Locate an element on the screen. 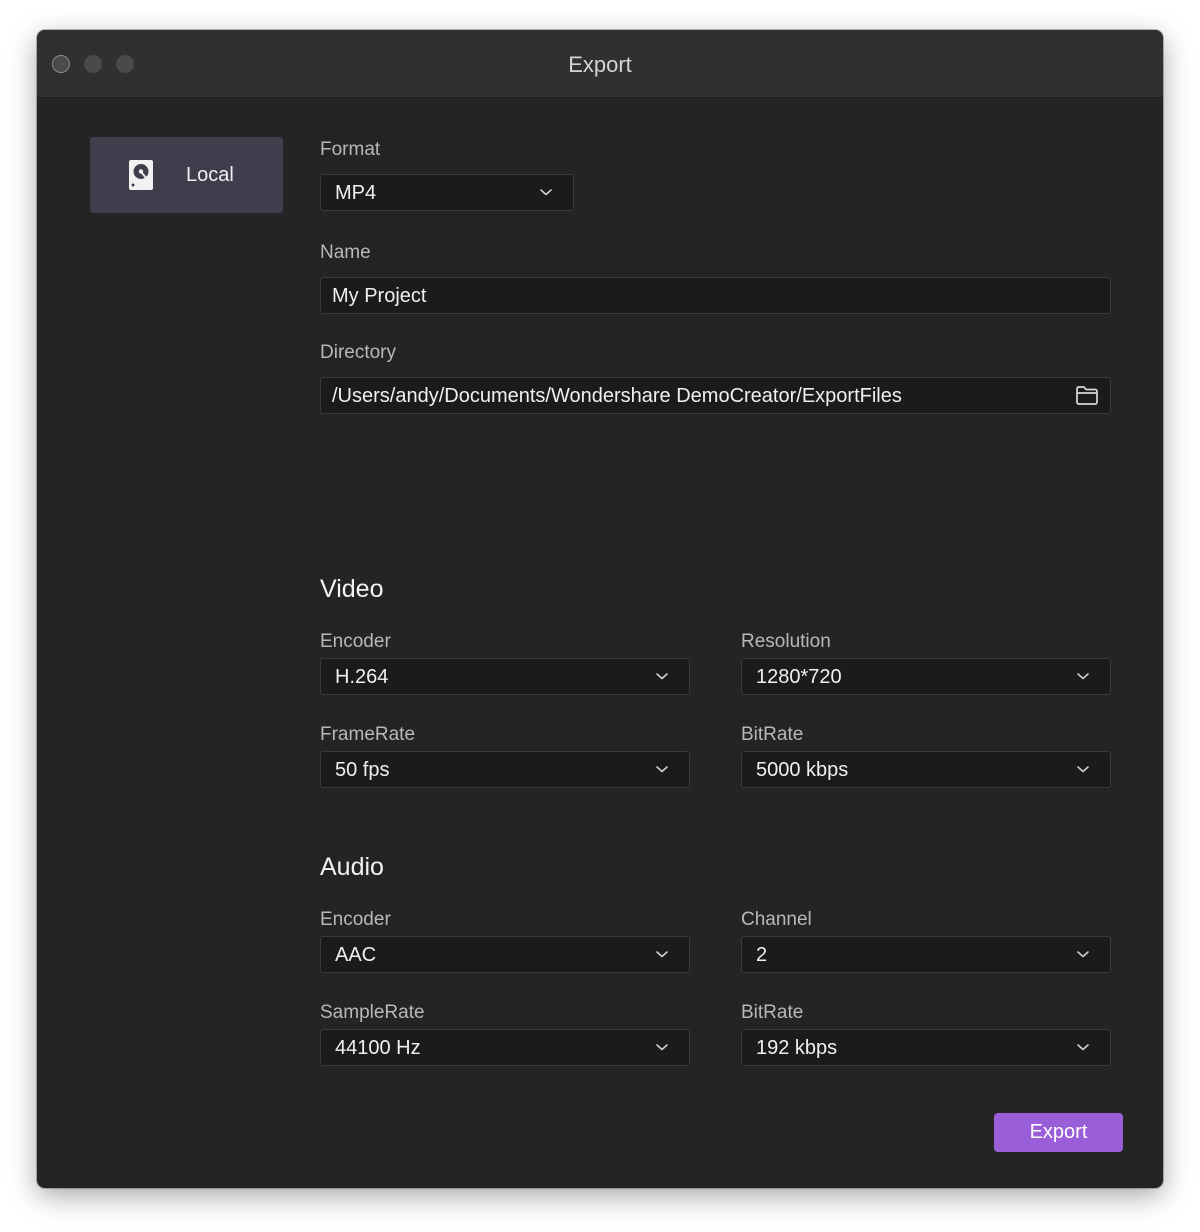 The height and width of the screenshot is (1232, 1200). resolution-value: 1280*720 is located at coordinates (799, 677).